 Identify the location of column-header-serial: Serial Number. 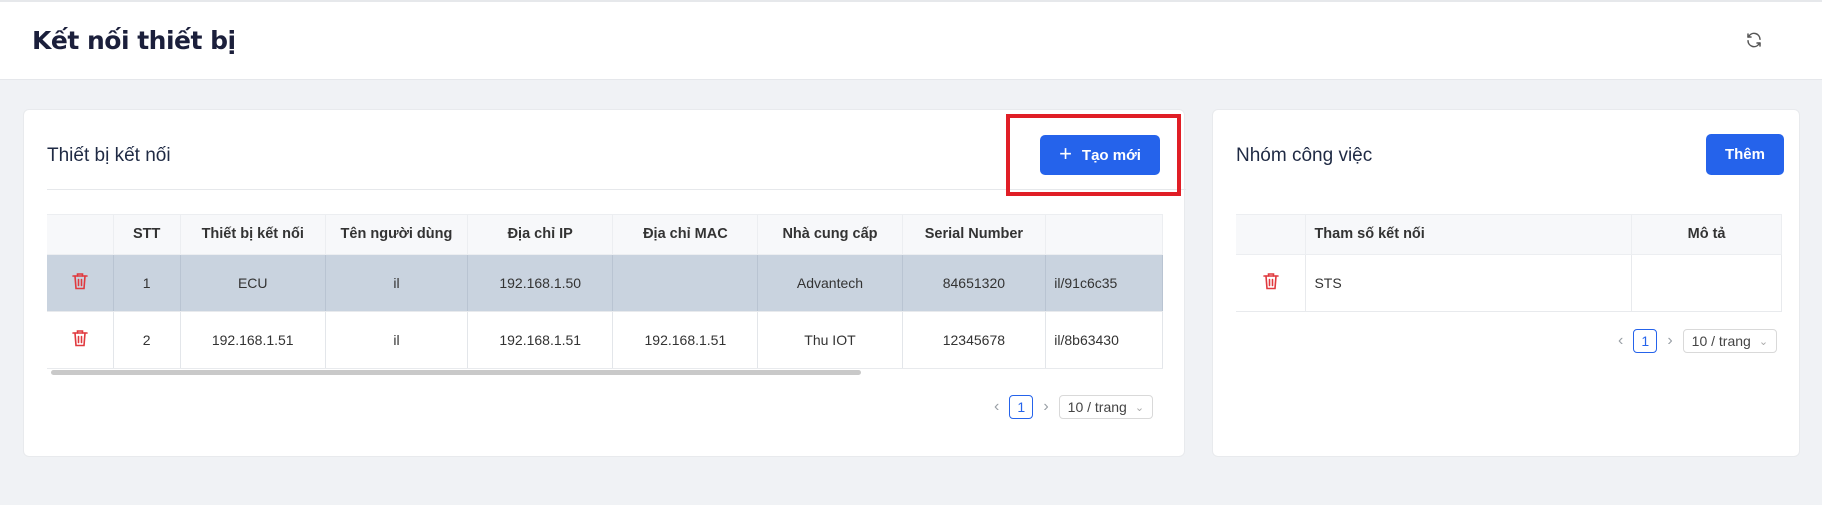
(974, 235).